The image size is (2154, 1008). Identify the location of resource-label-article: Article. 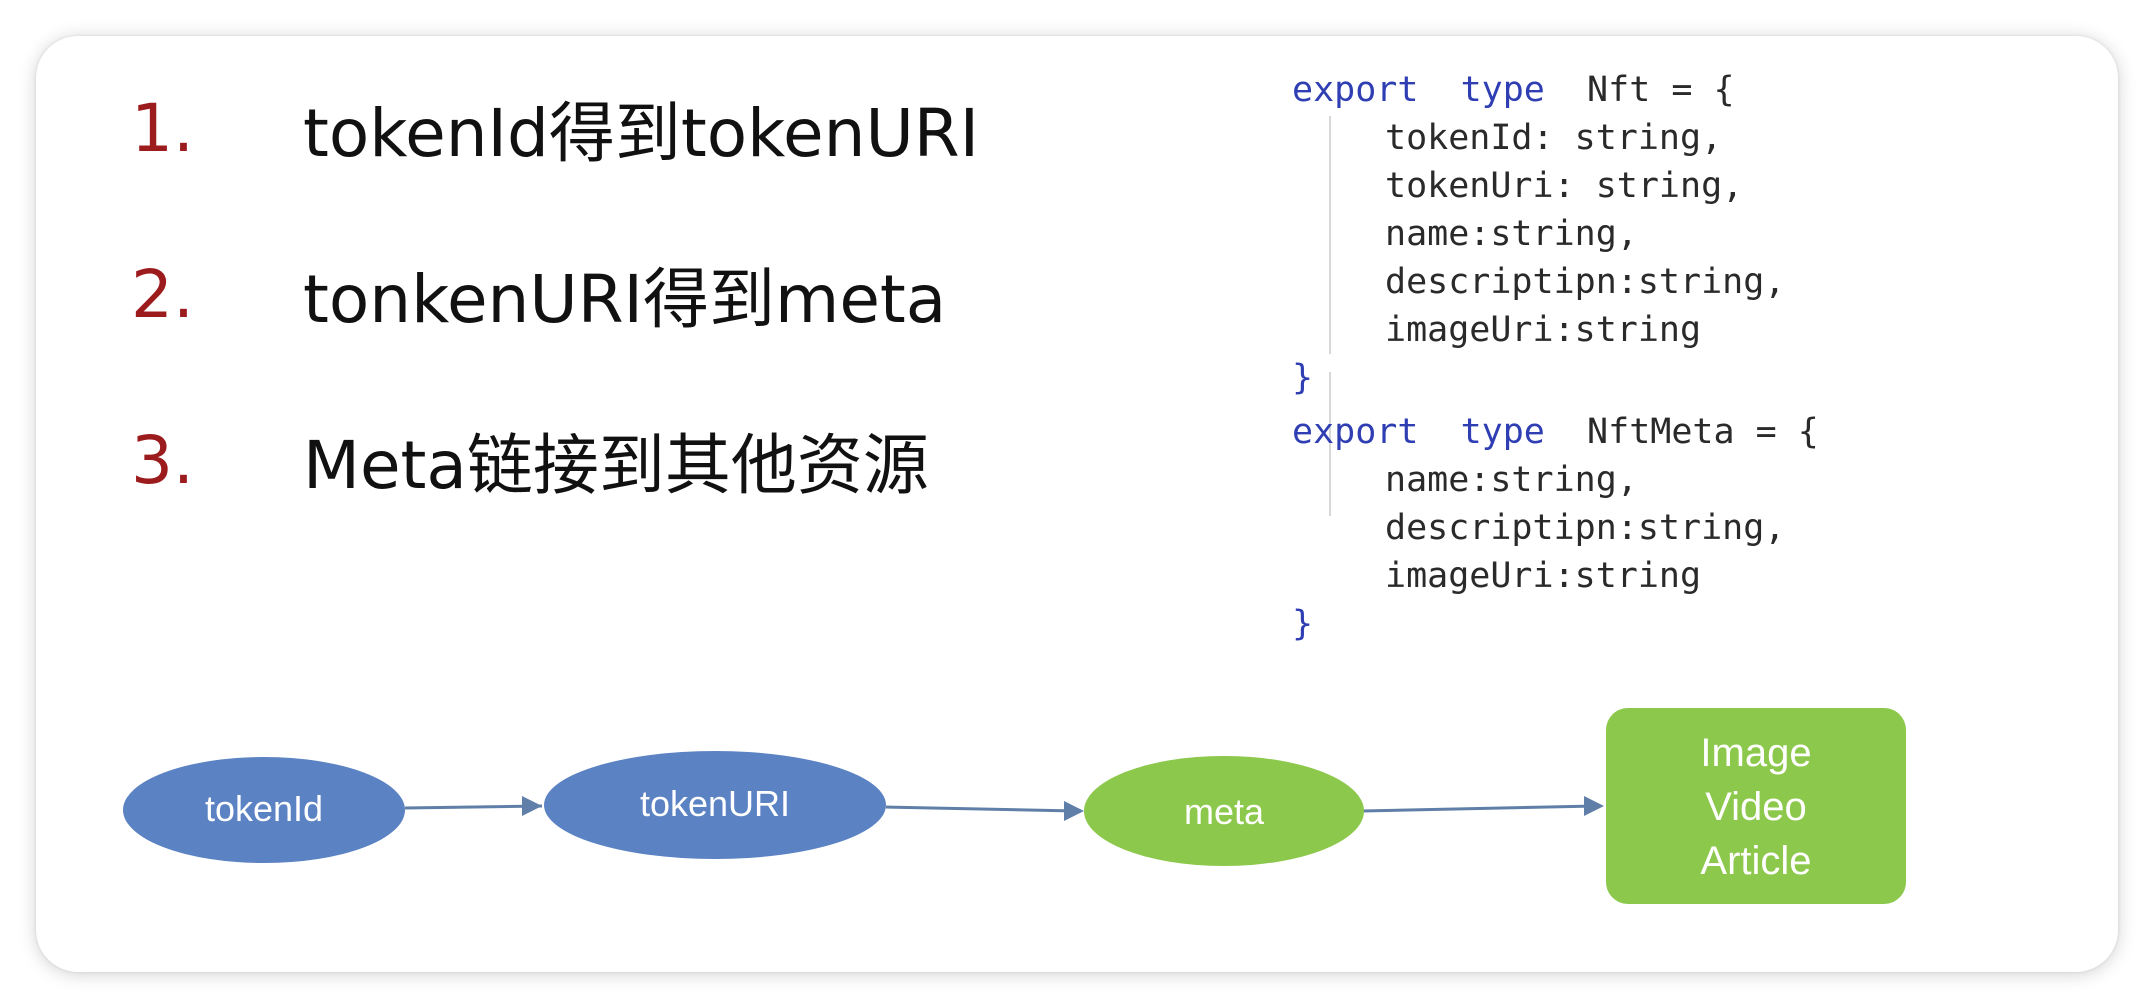
(1756, 861).